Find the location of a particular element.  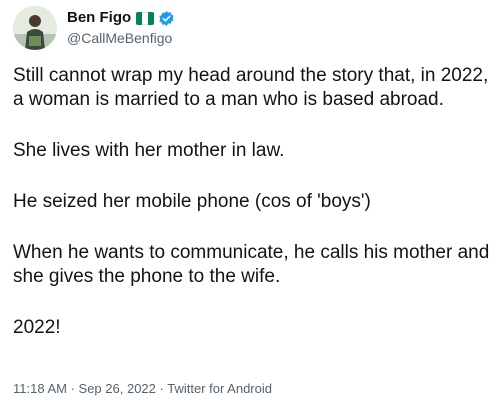

author-display-name: Ben Figo is located at coordinates (99, 18).